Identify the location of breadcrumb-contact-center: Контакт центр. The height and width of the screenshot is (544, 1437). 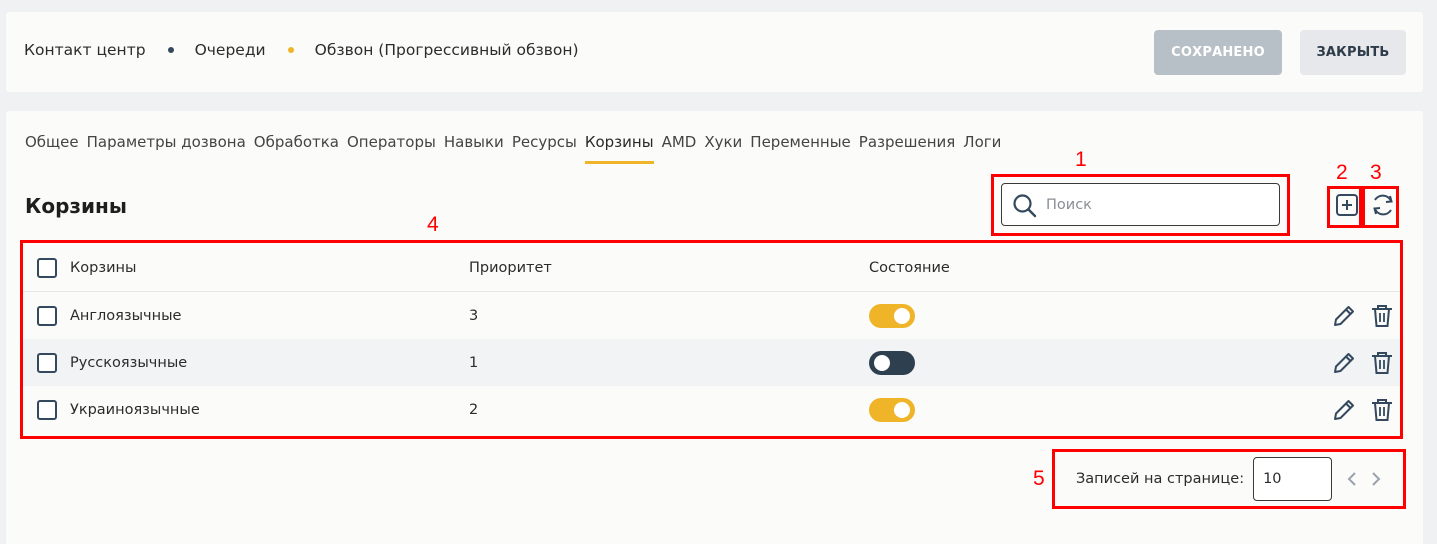
(85, 50).